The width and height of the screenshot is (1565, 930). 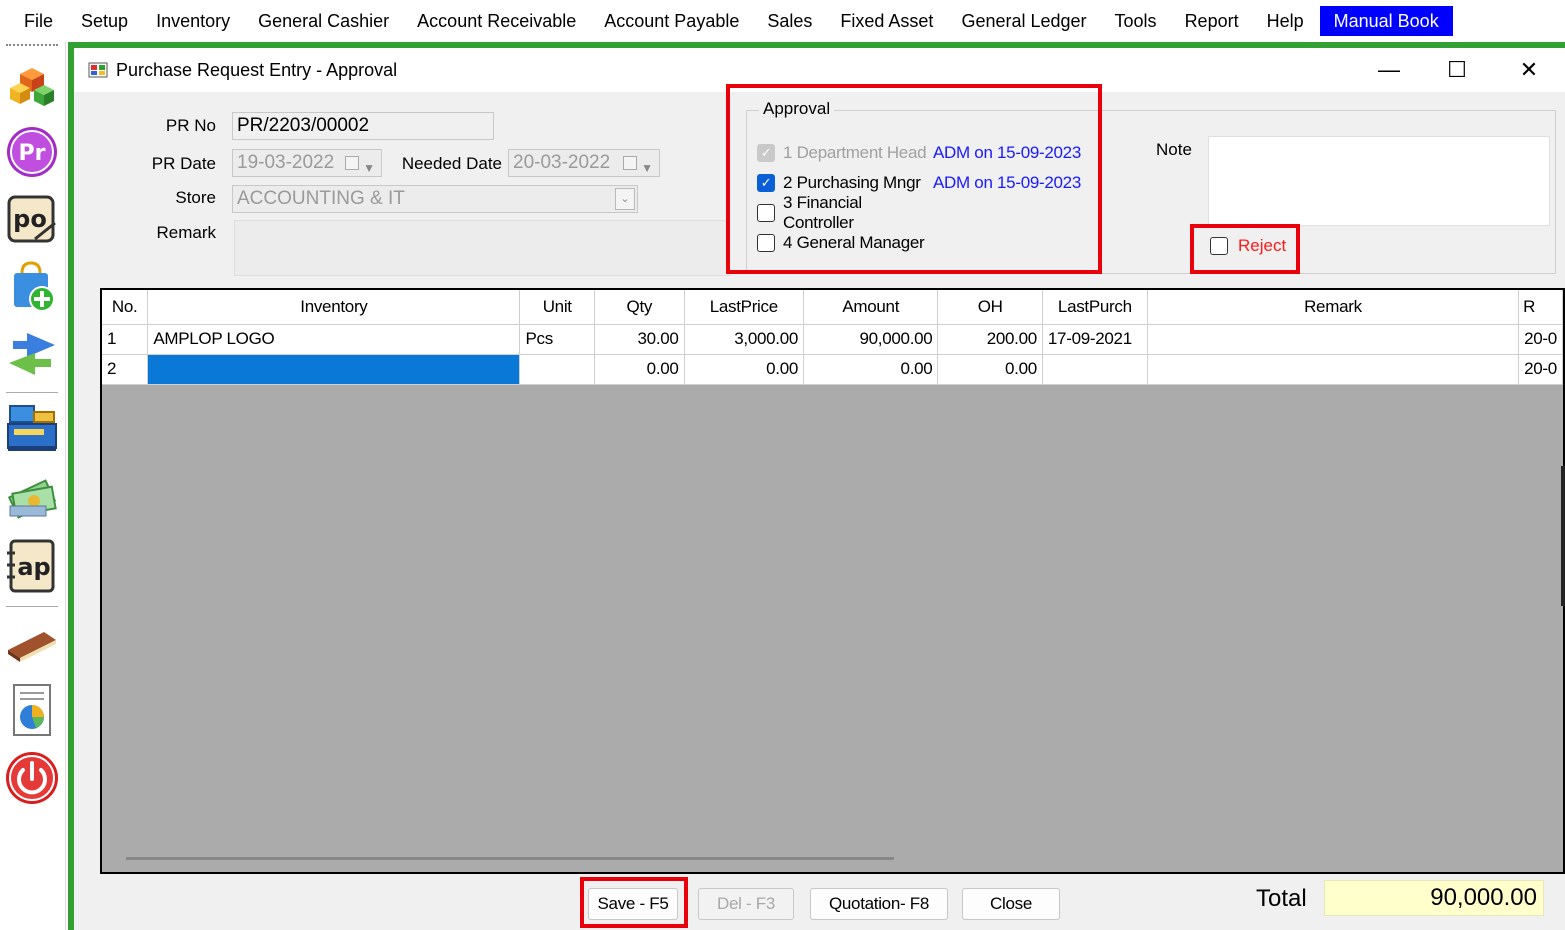 I want to click on pr-date-picker: 19-03-2022 ▼, so click(x=307, y=163).